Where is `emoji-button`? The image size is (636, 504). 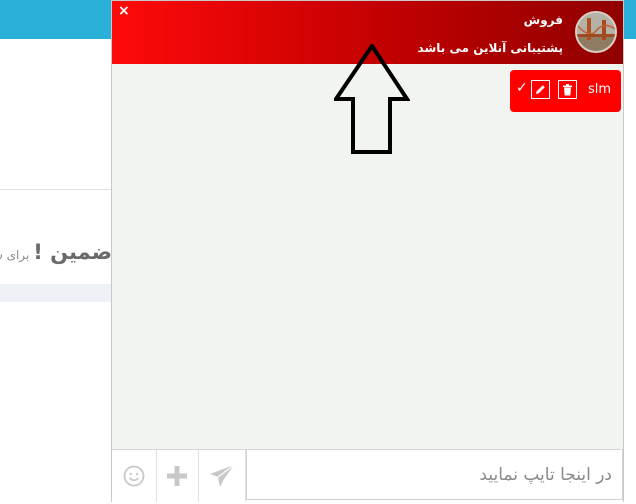 emoji-button is located at coordinates (134, 476).